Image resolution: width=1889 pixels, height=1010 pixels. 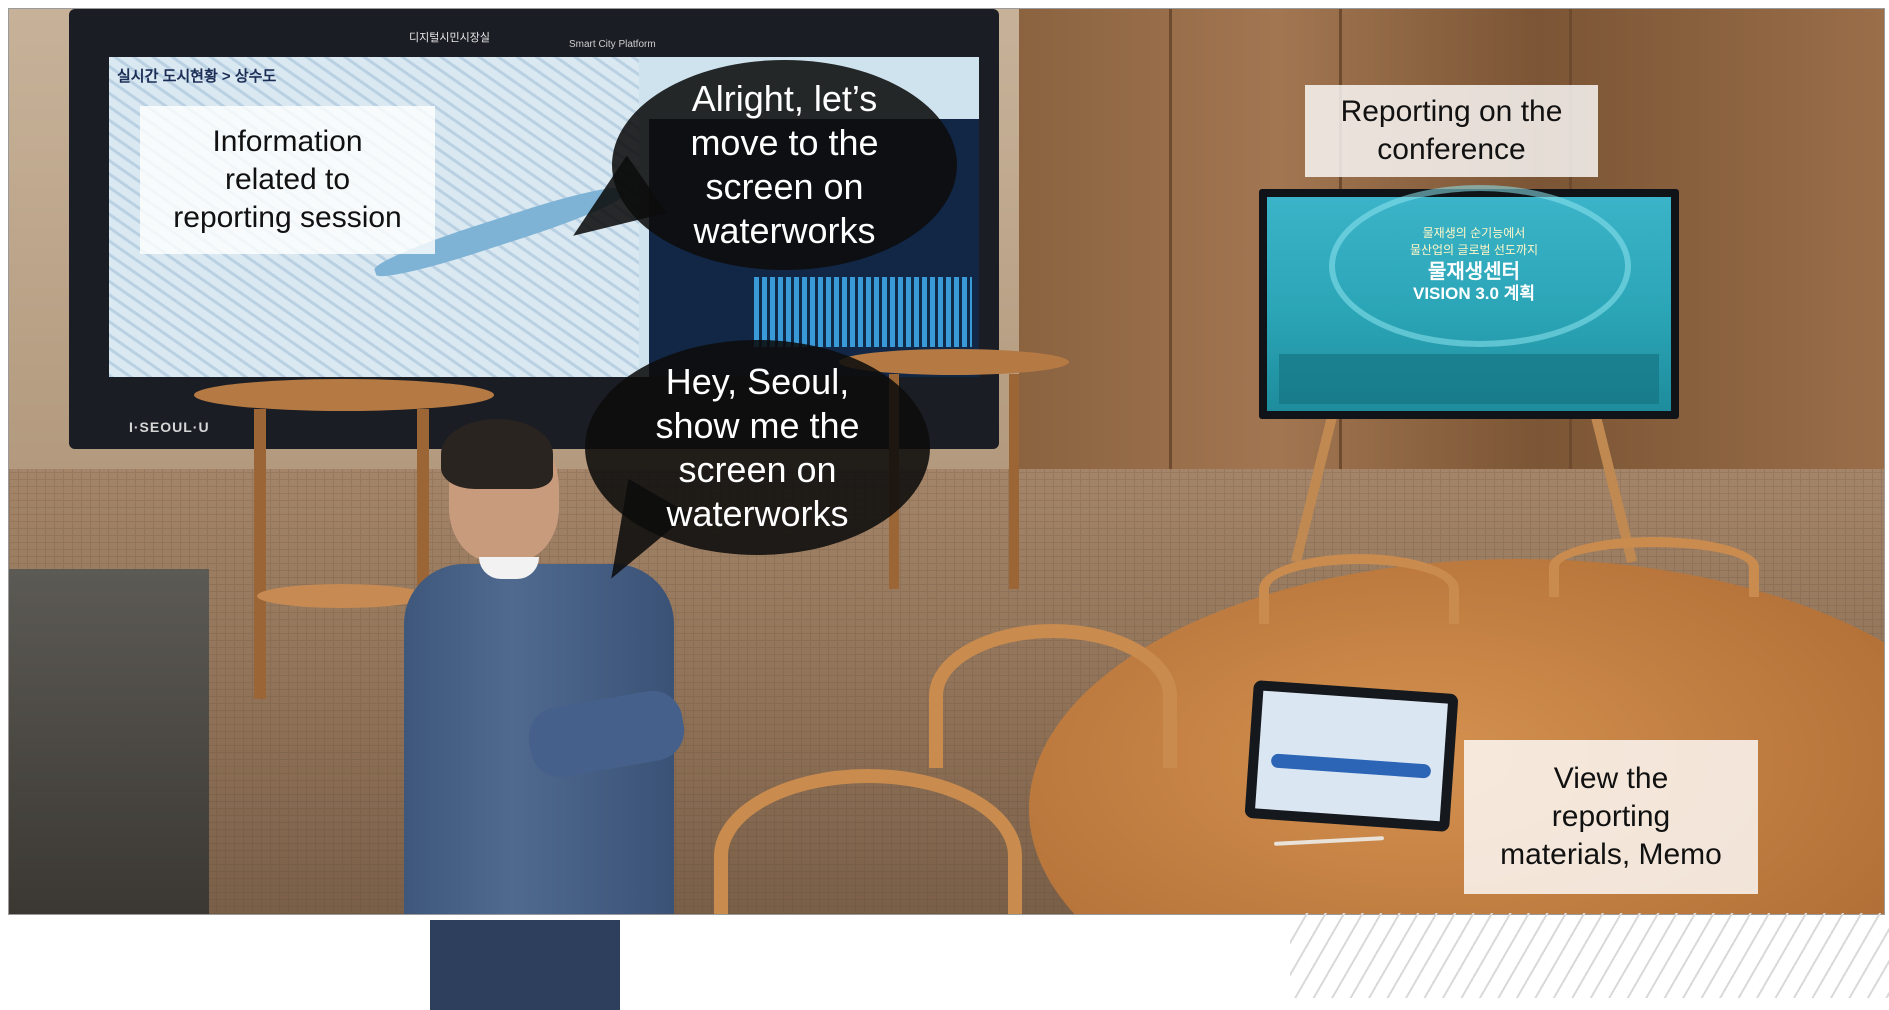 What do you see at coordinates (109, 741) in the screenshot?
I see `desk-clutter` at bounding box center [109, 741].